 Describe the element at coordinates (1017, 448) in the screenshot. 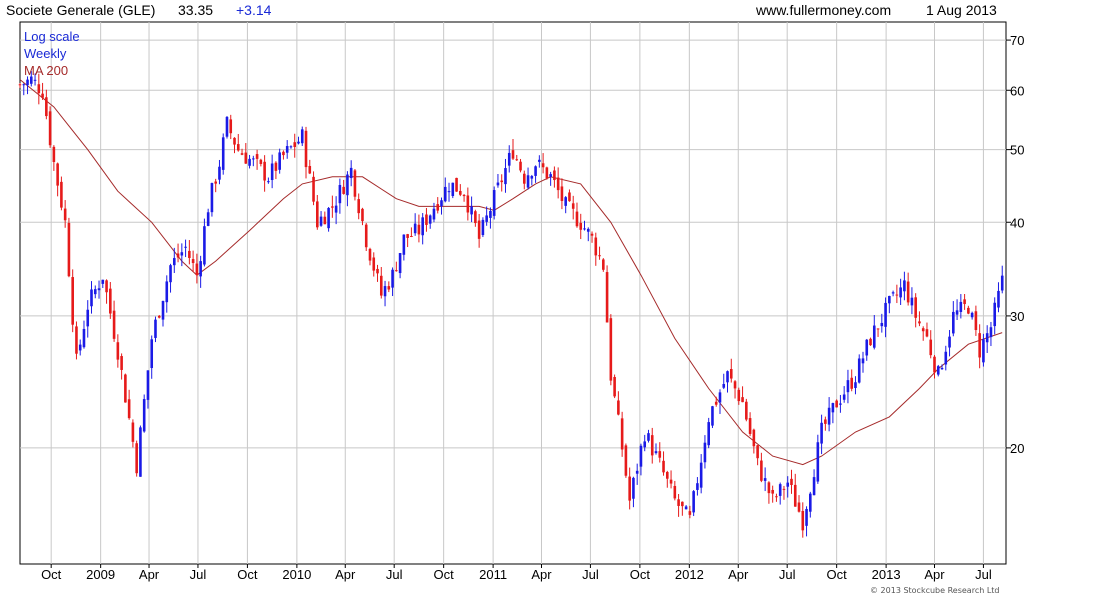

I see `y-tick-label: 20` at that location.